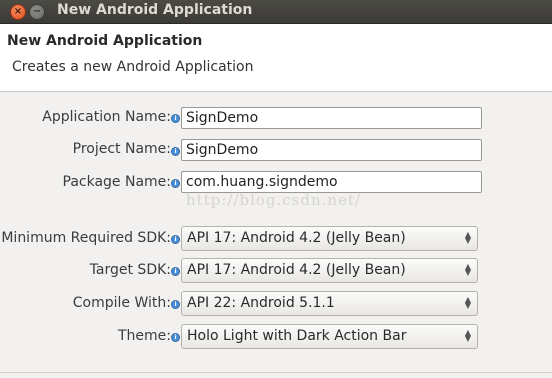 The width and height of the screenshot is (552, 378). I want to click on compile-with-label: Compile With:, so click(121, 303).